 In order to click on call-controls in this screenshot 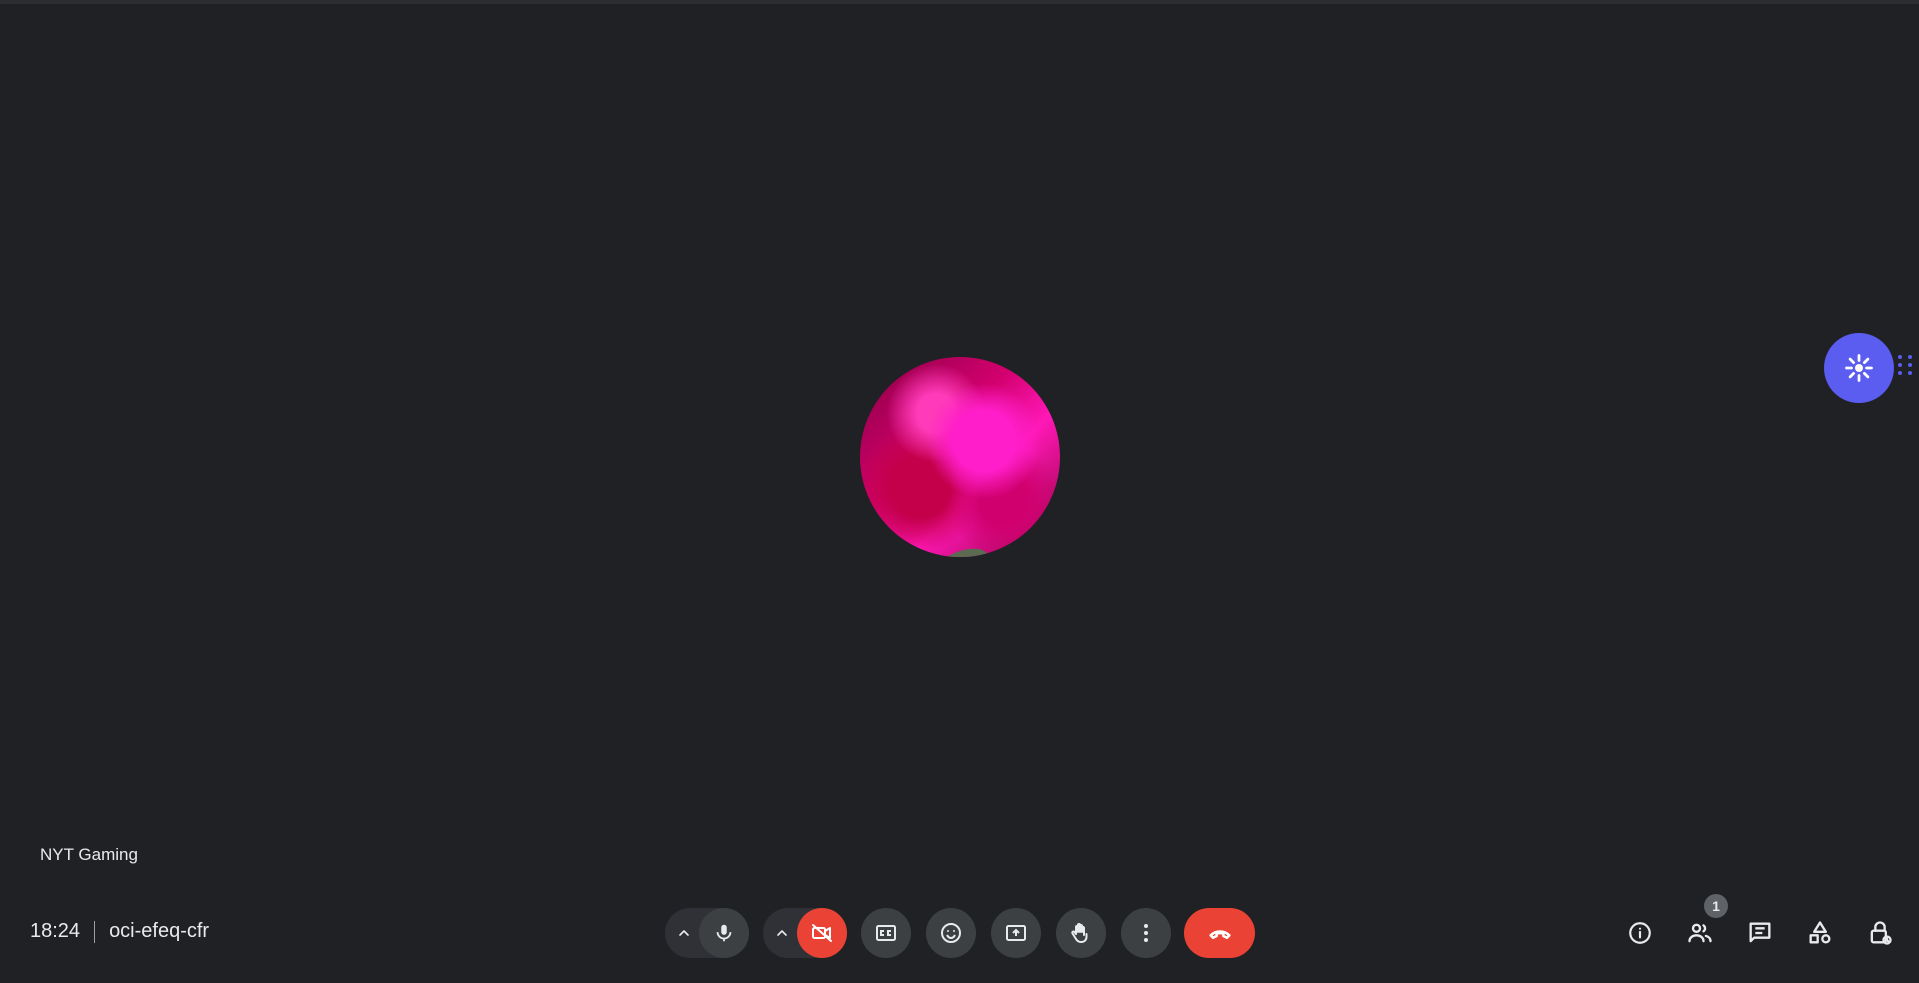, I will do `click(960, 933)`.